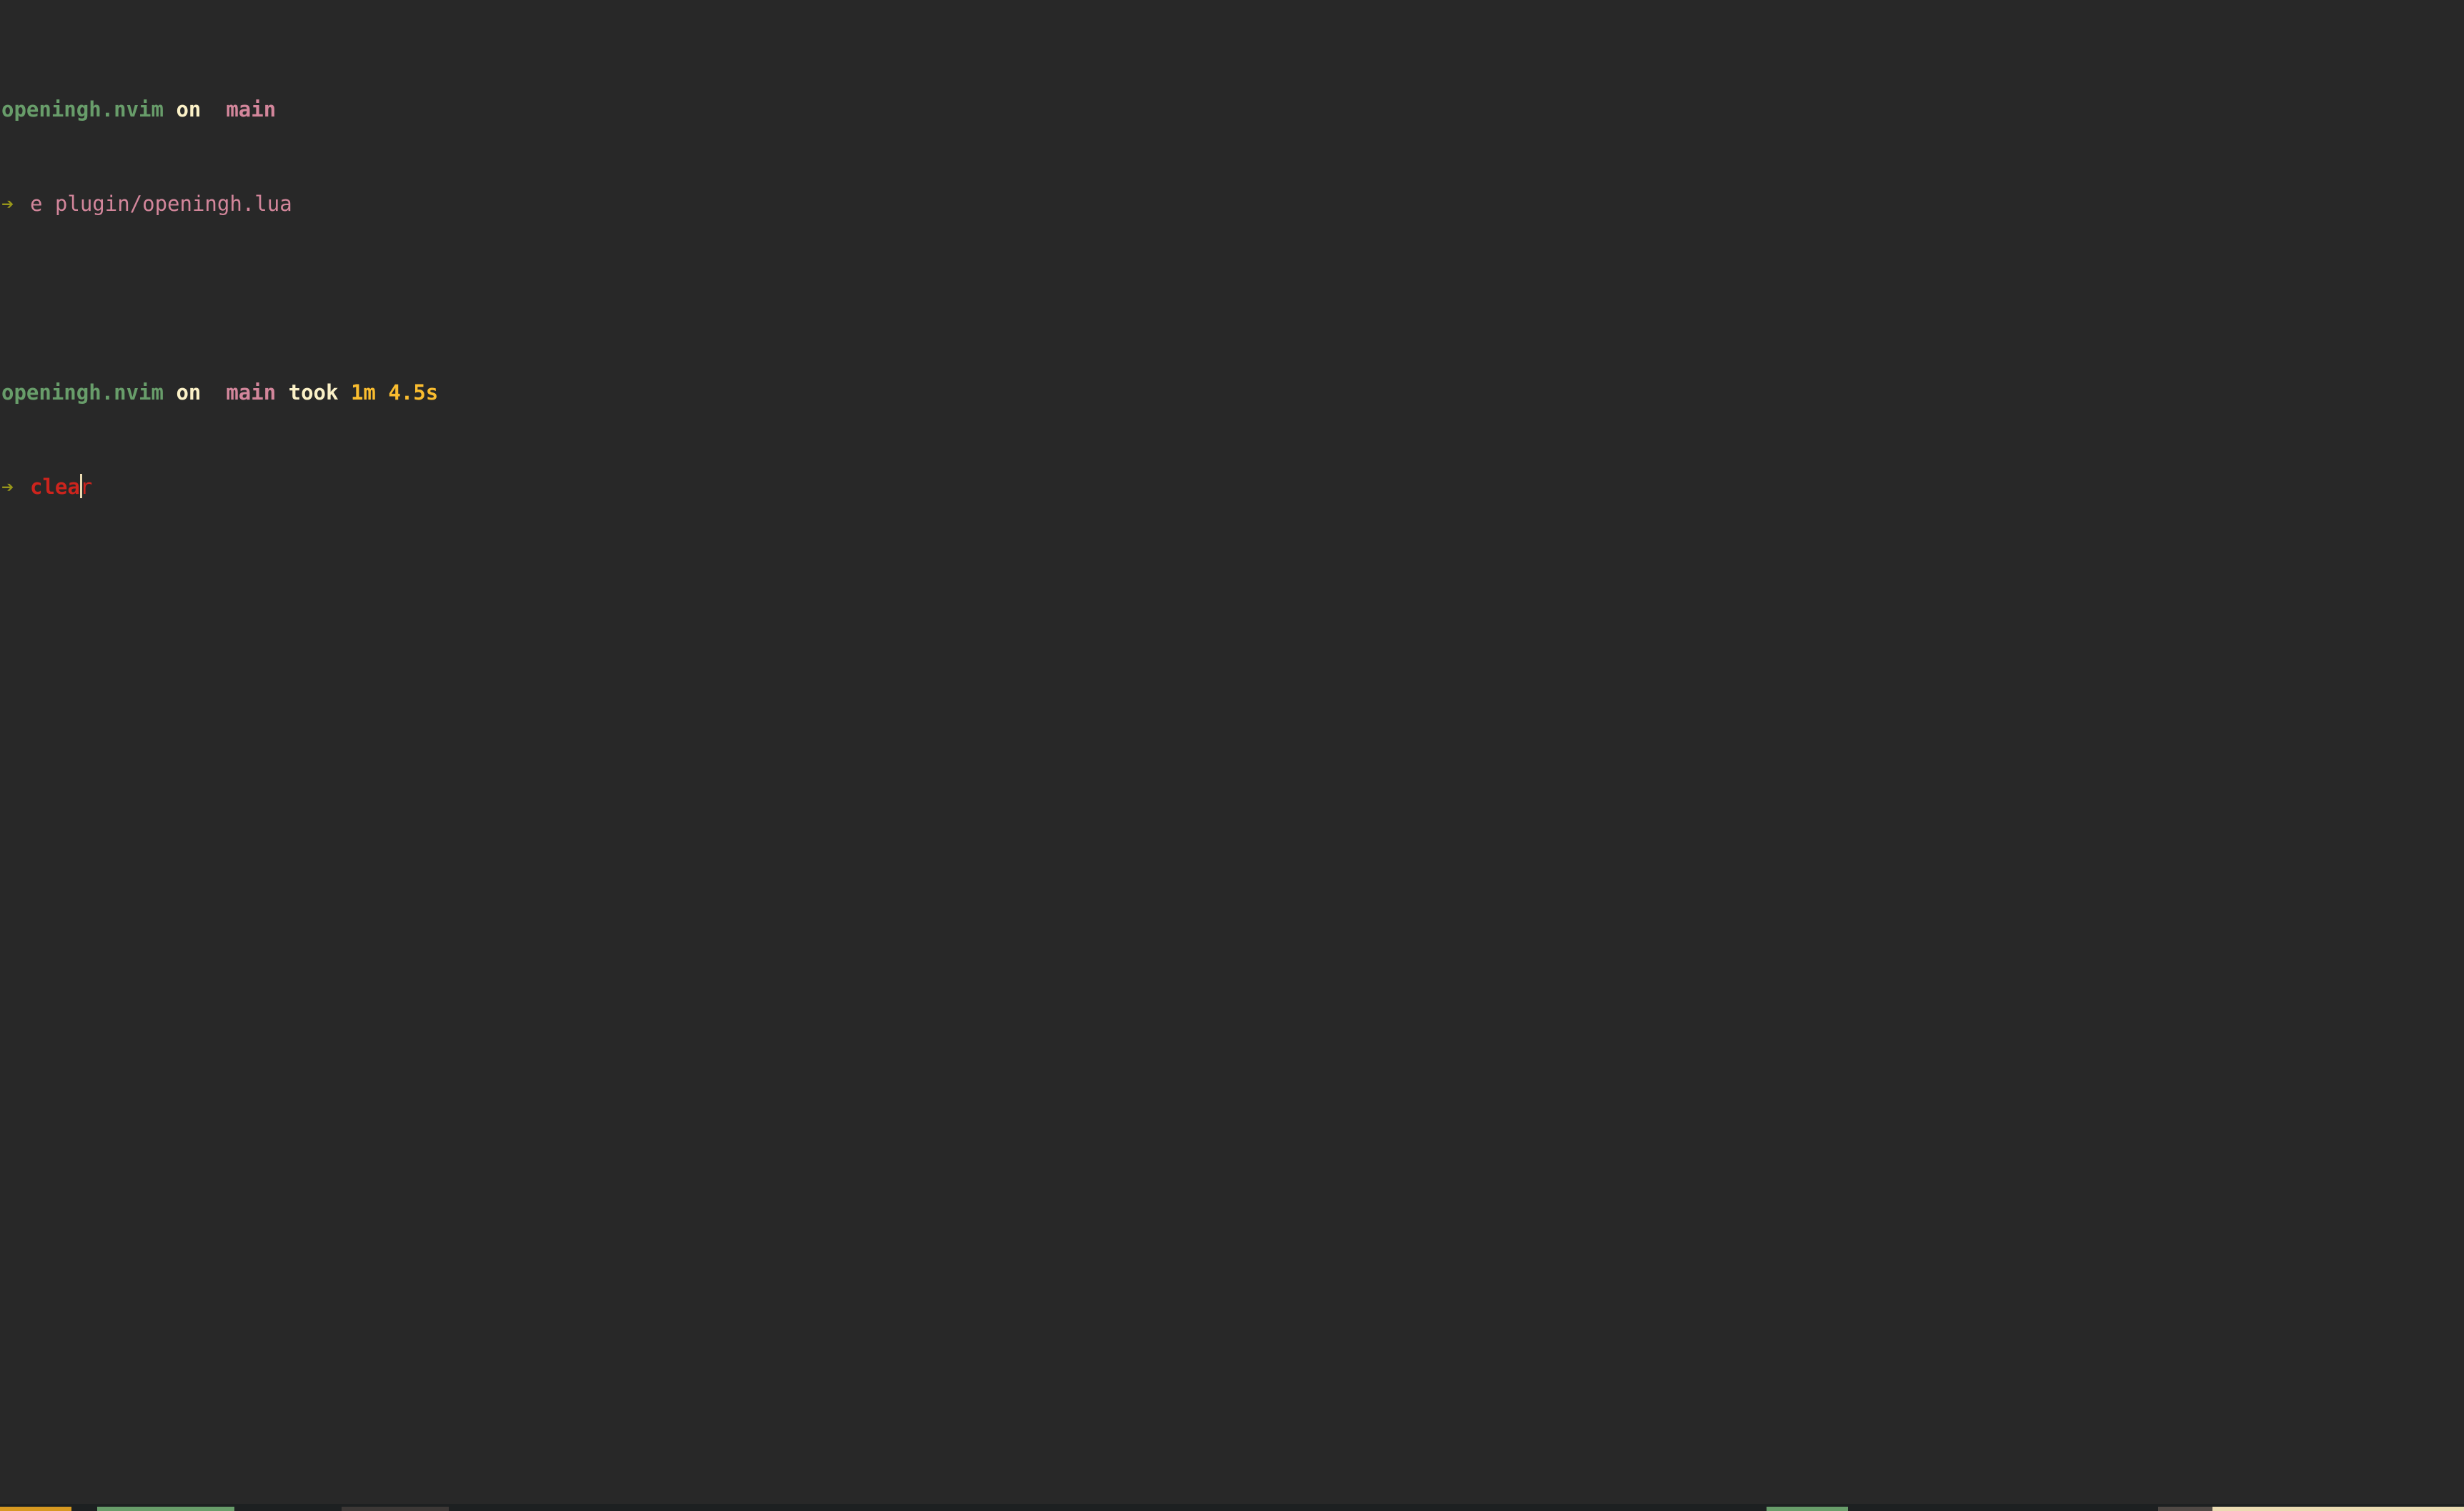 The image size is (2464, 1511). I want to click on command-line-2: ➔ clear, so click(1232, 486).